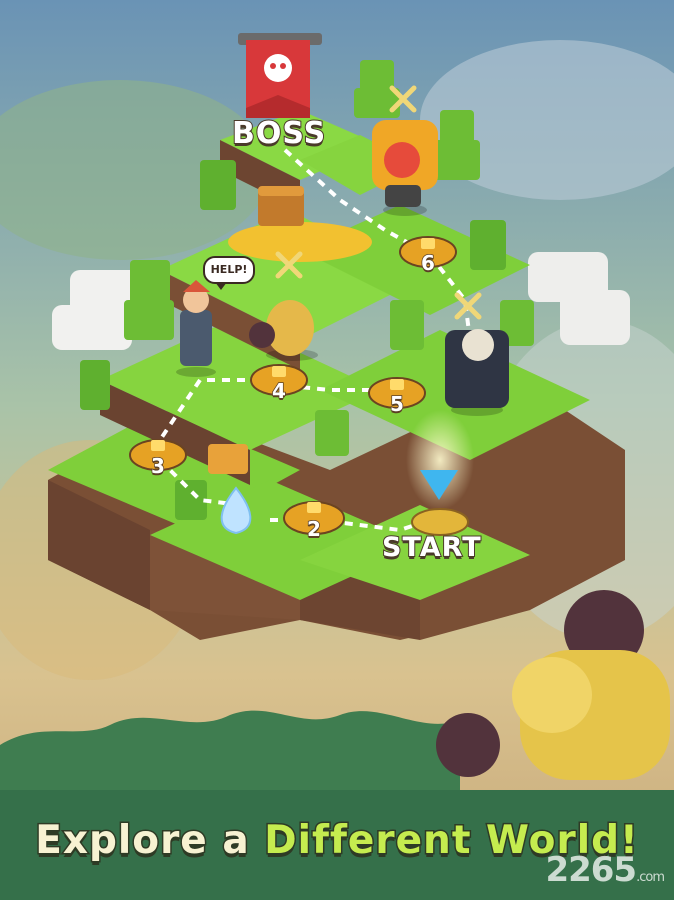 Image resolution: width=674 pixels, height=900 pixels. Describe the element at coordinates (431, 547) in the screenshot. I see `start-label: START` at that location.